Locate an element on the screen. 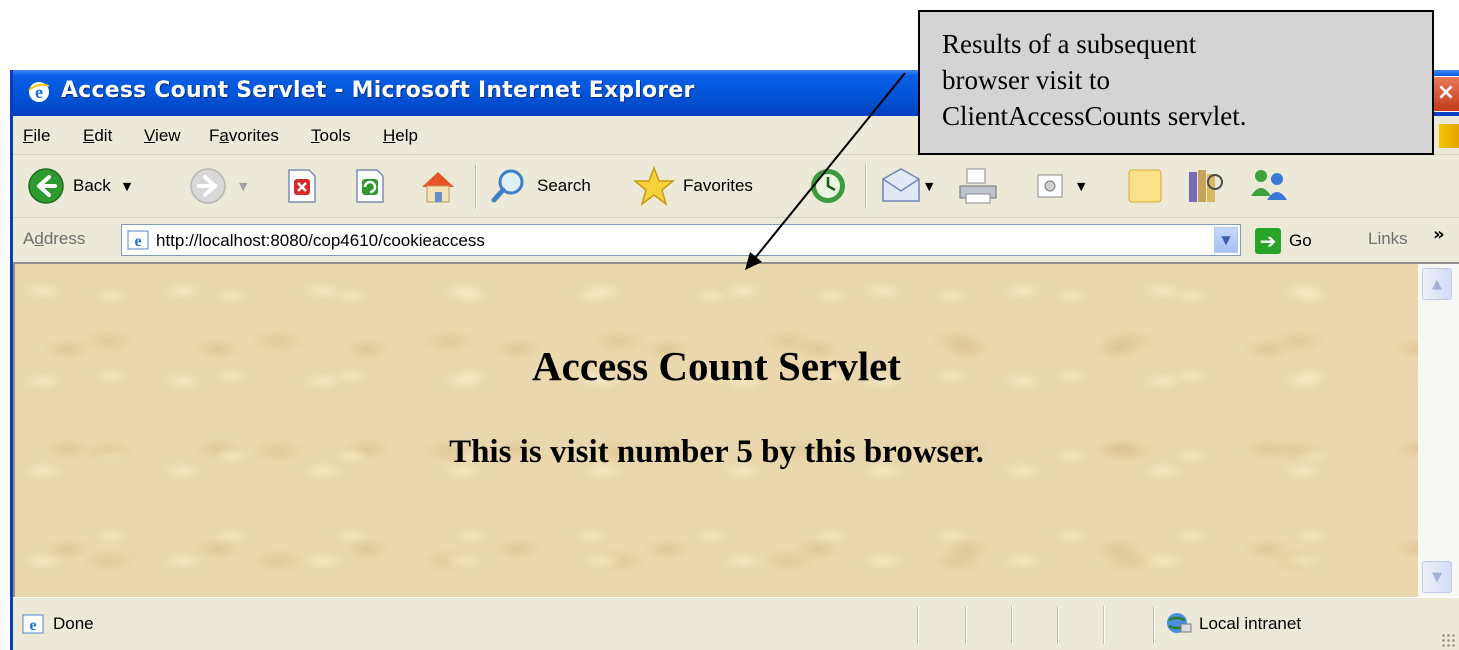 The image size is (1459, 650). menu-file: File is located at coordinates (36, 136).